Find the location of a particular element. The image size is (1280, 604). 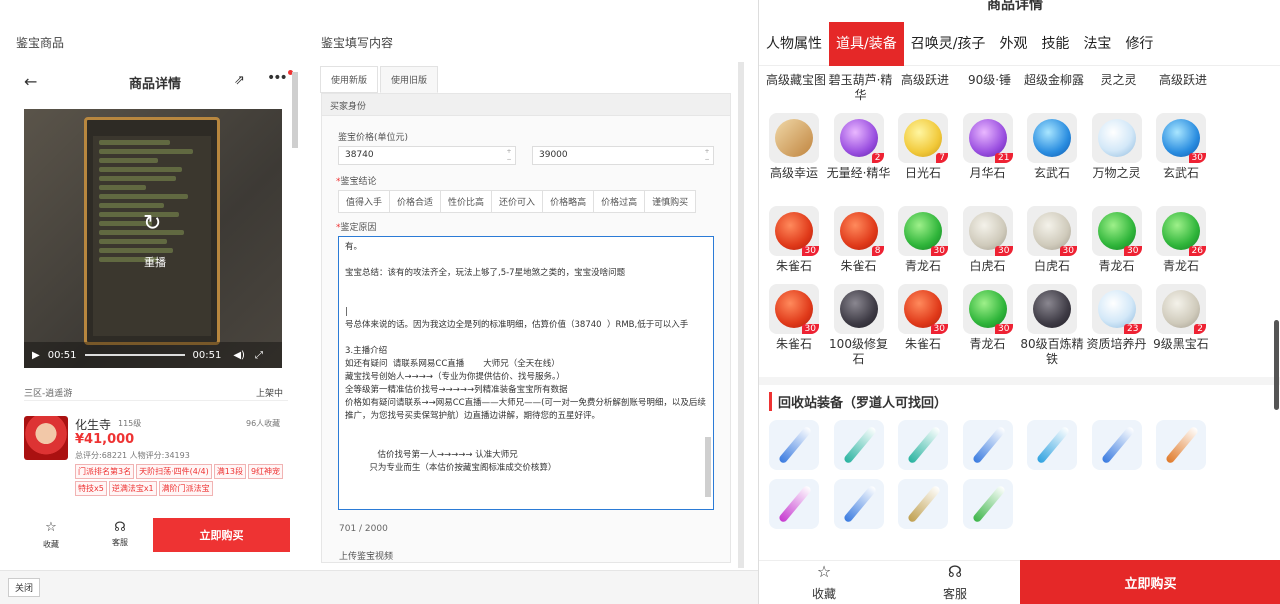

volume-icon: ◀) is located at coordinates (239, 355).